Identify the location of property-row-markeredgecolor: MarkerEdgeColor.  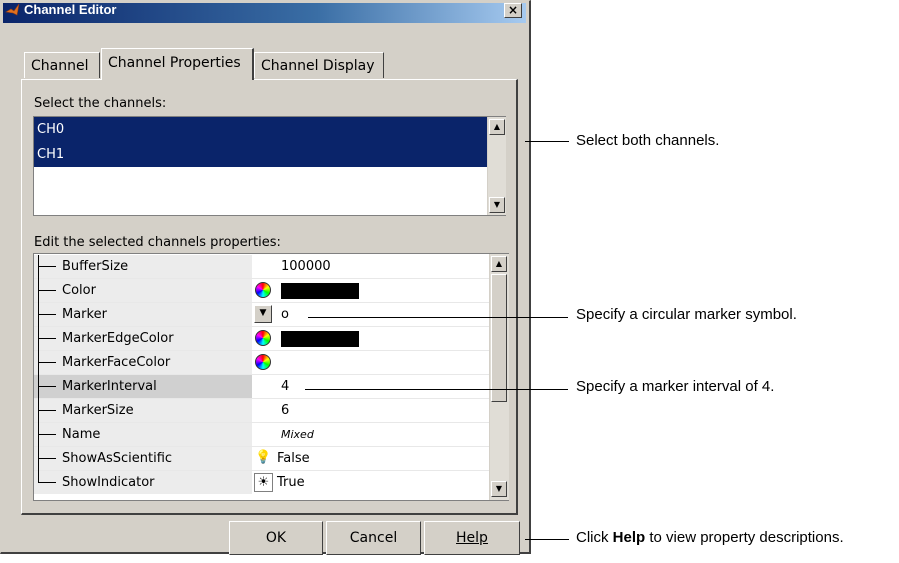
(261, 339).